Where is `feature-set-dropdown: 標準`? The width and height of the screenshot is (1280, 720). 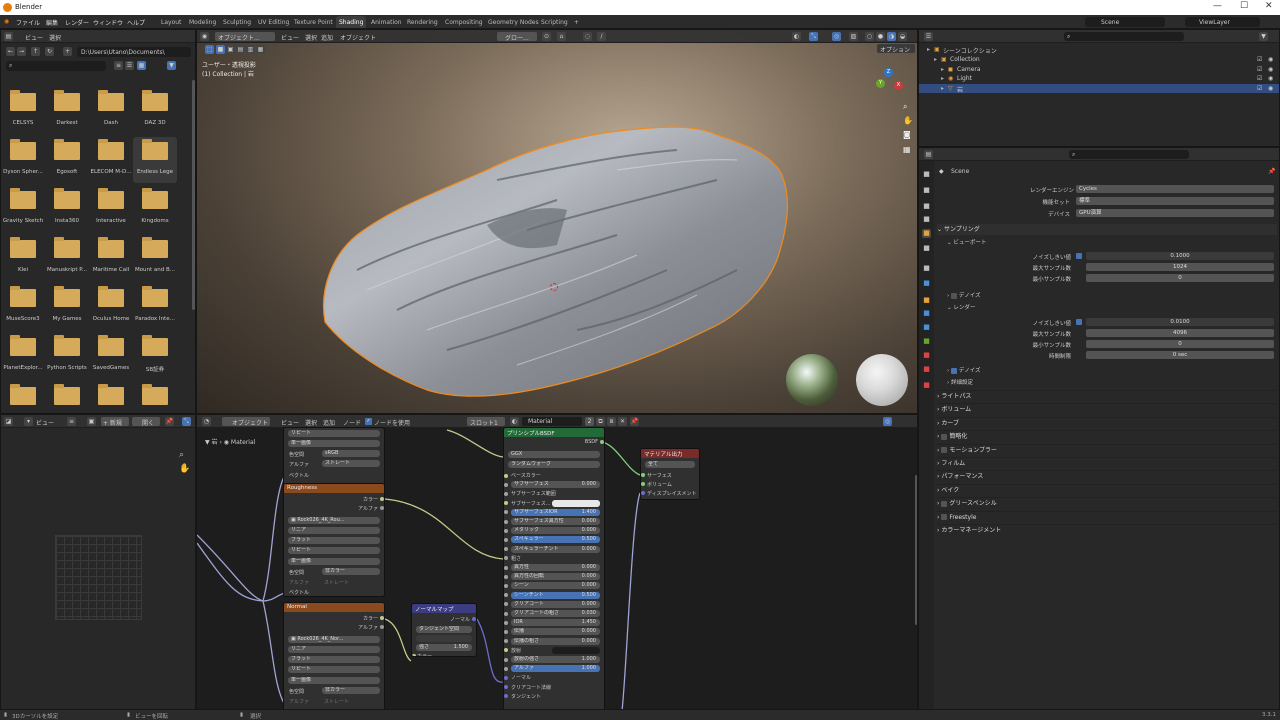 feature-set-dropdown: 標準 is located at coordinates (1175, 201).